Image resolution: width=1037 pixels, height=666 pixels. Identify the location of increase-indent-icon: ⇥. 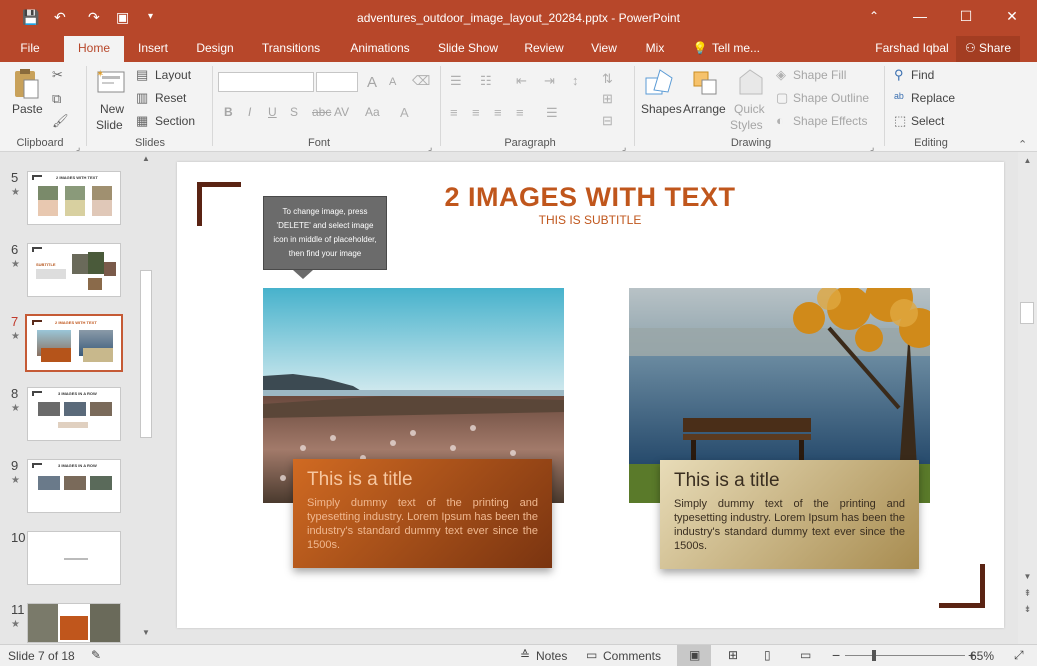
(549, 81).